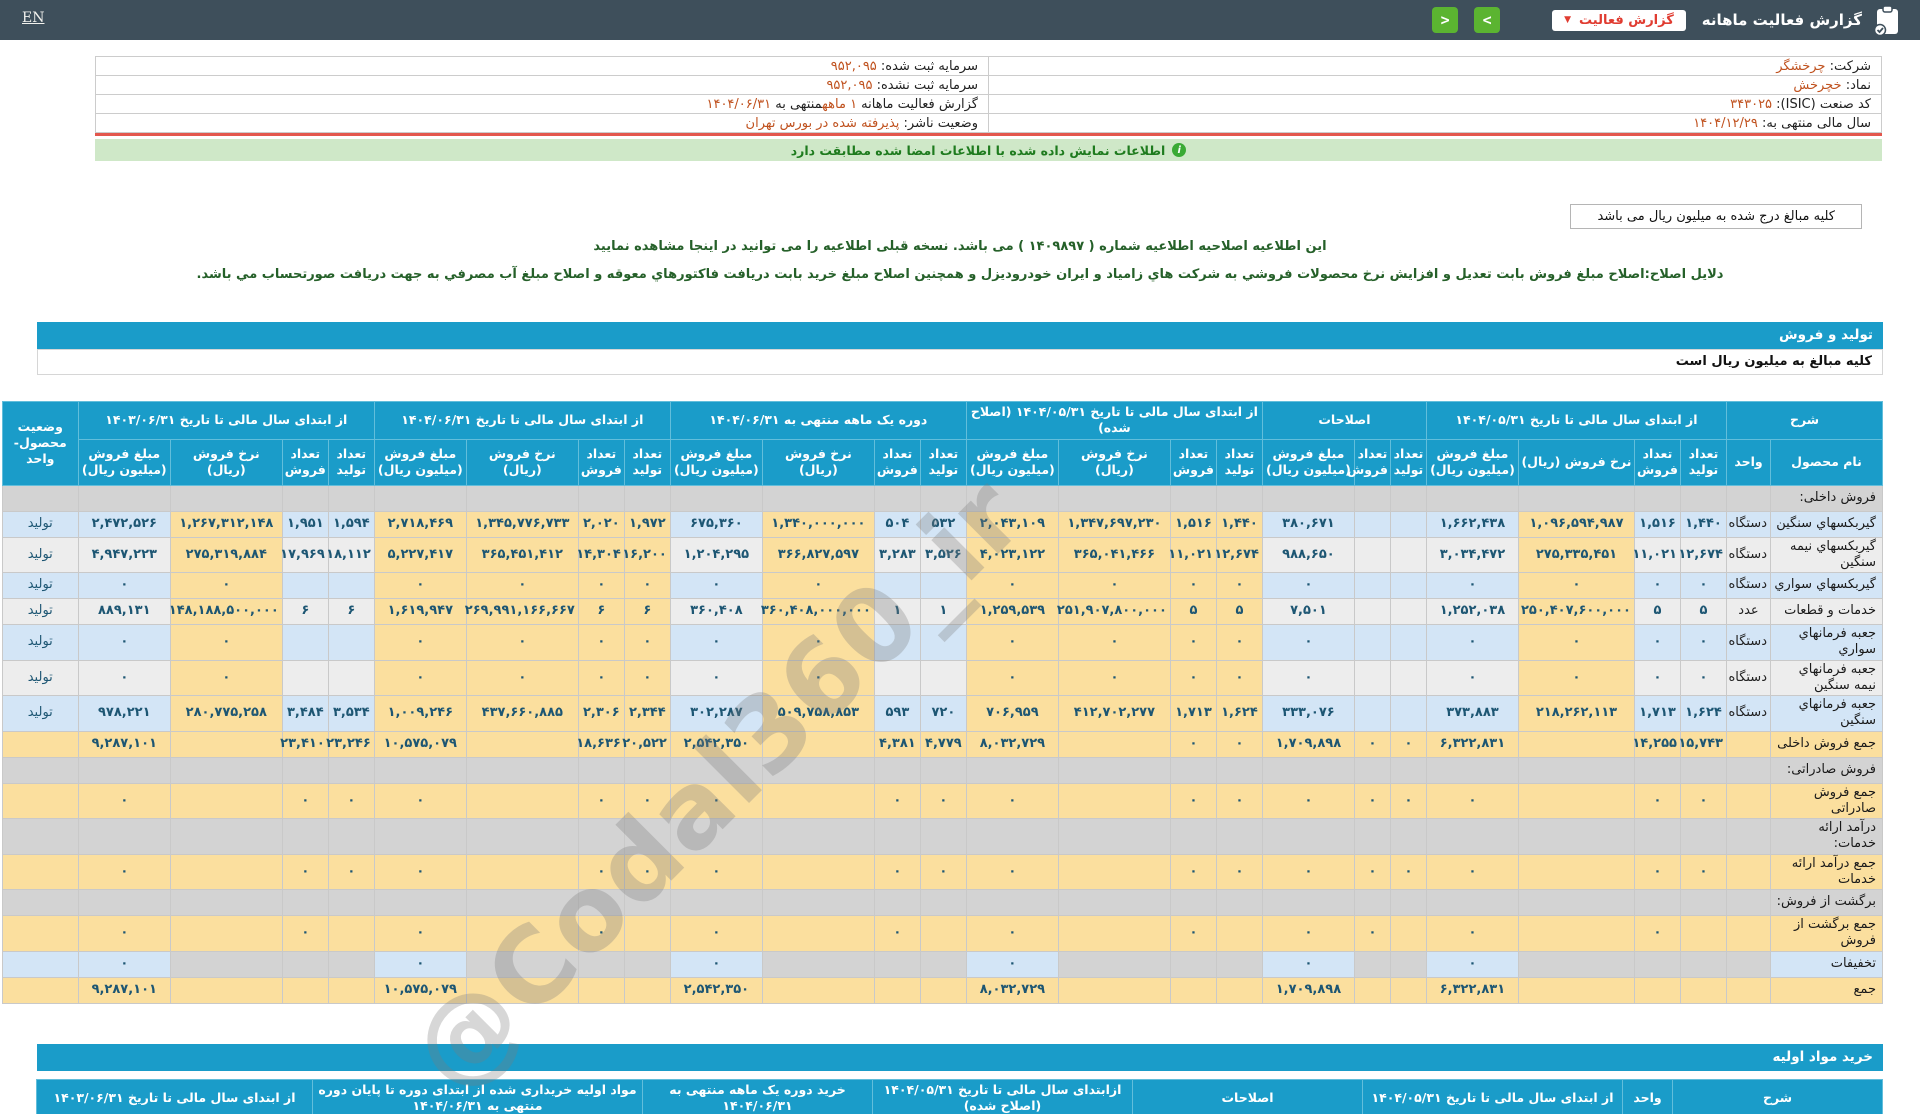  I want to click on value-cell: ۳۷۳,۸۸۳, so click(1472, 714).